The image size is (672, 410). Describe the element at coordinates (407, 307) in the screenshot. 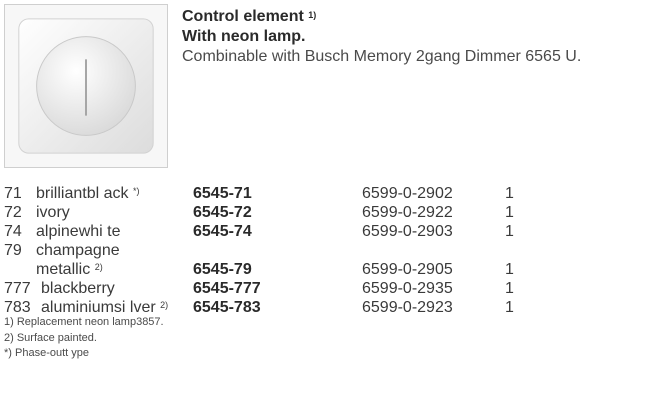

I see `order-number: 6599-0-2923` at that location.